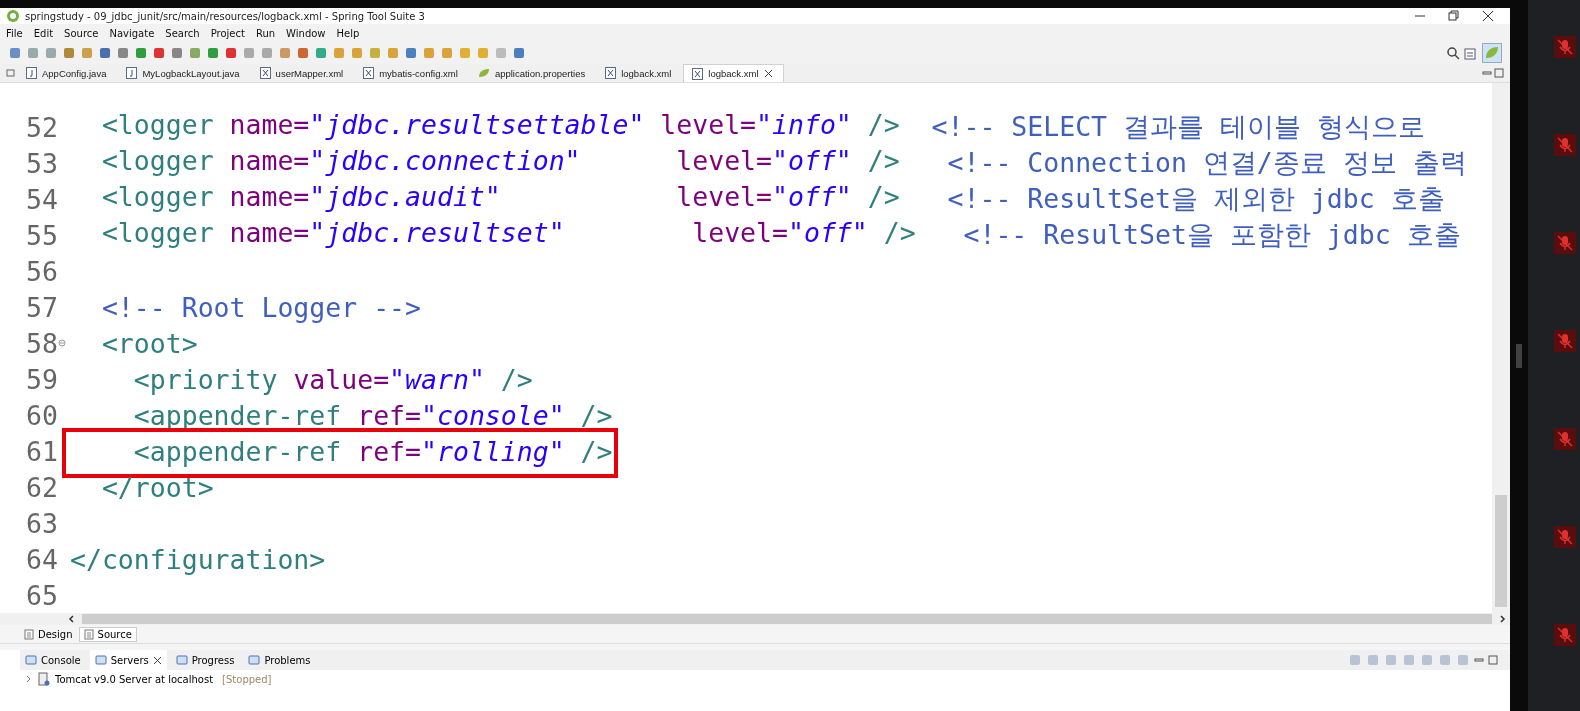 This screenshot has height=711, width=1580. Describe the element at coordinates (369, 73) in the screenshot. I see `xml-file-icon` at that location.